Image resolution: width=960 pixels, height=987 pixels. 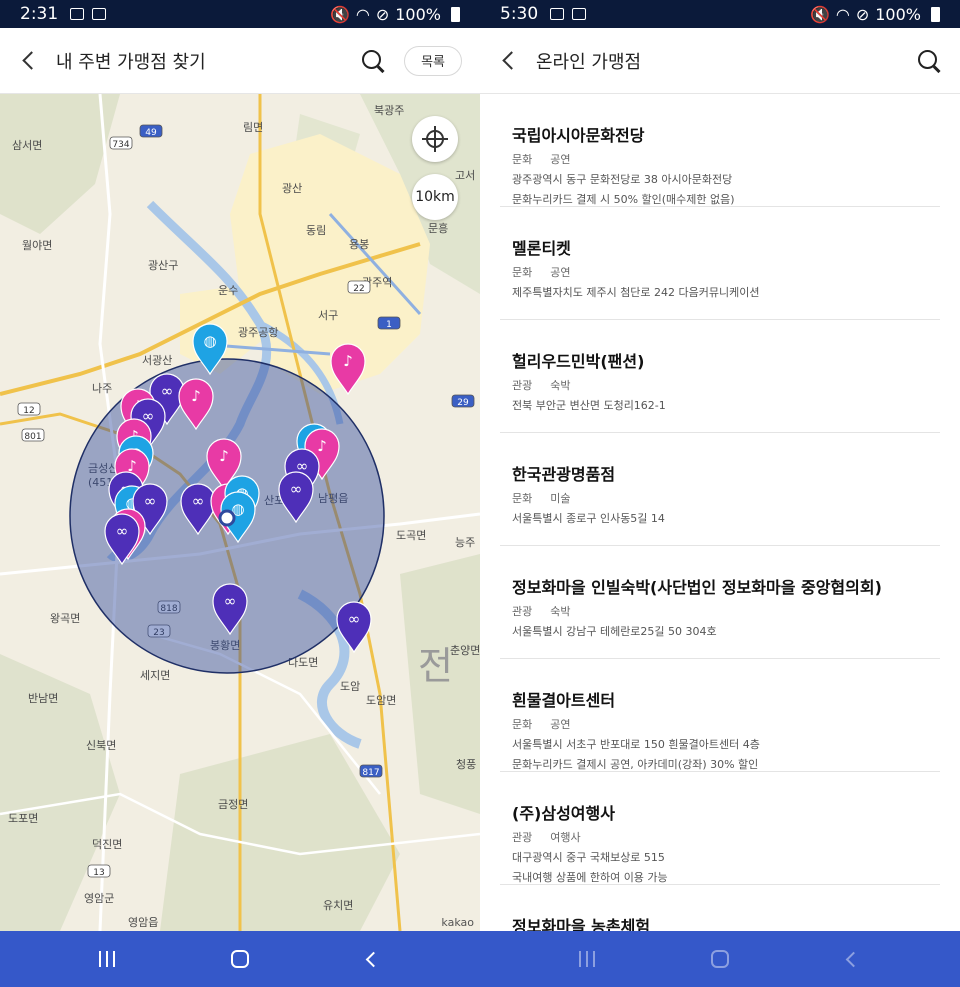 I want to click on merchant-name: 정보화마을 농촌체험, so click(x=581, y=924).